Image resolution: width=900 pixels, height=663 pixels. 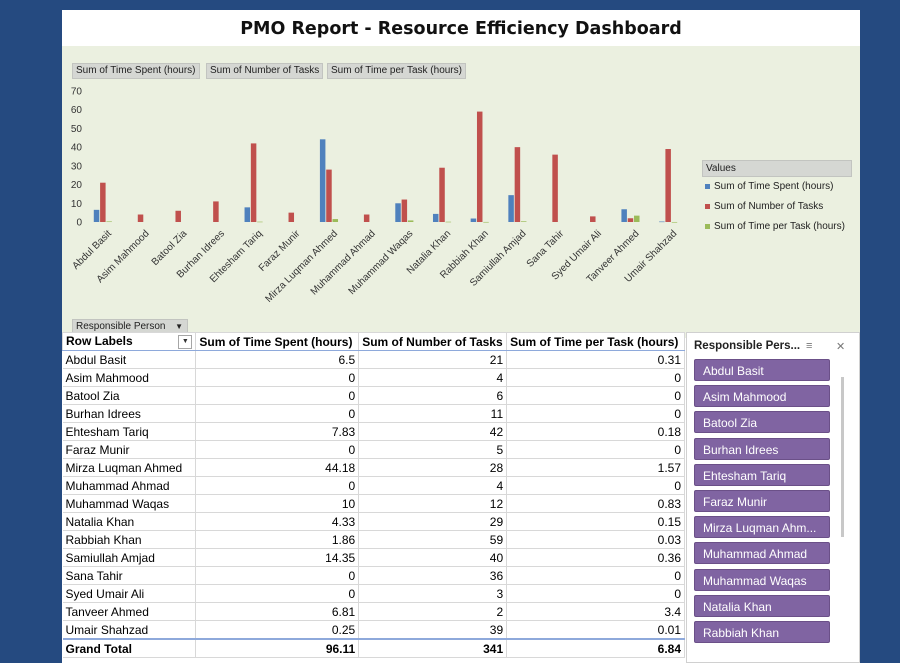 What do you see at coordinates (129, 449) in the screenshot?
I see `row-label: Faraz Munir` at bounding box center [129, 449].